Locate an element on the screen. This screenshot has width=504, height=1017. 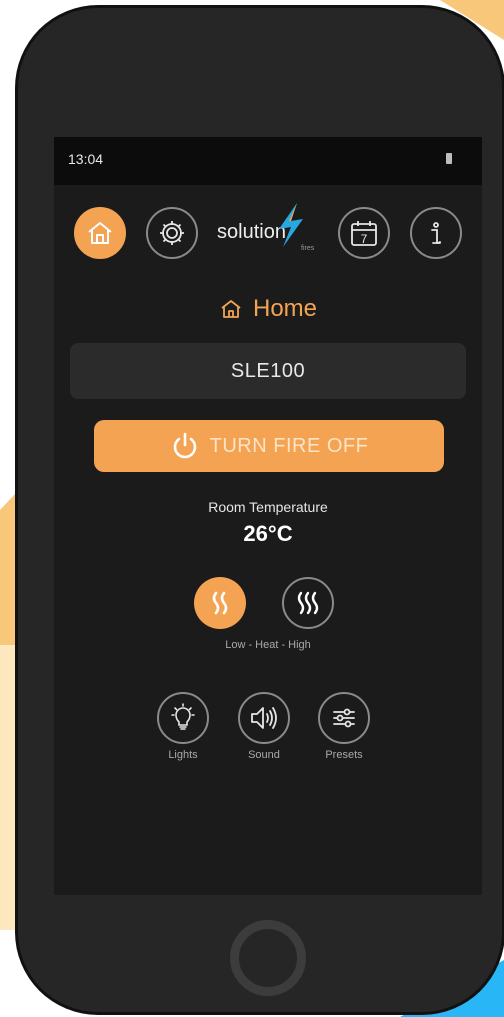
sound-label: Sound is located at coordinates (264, 755).